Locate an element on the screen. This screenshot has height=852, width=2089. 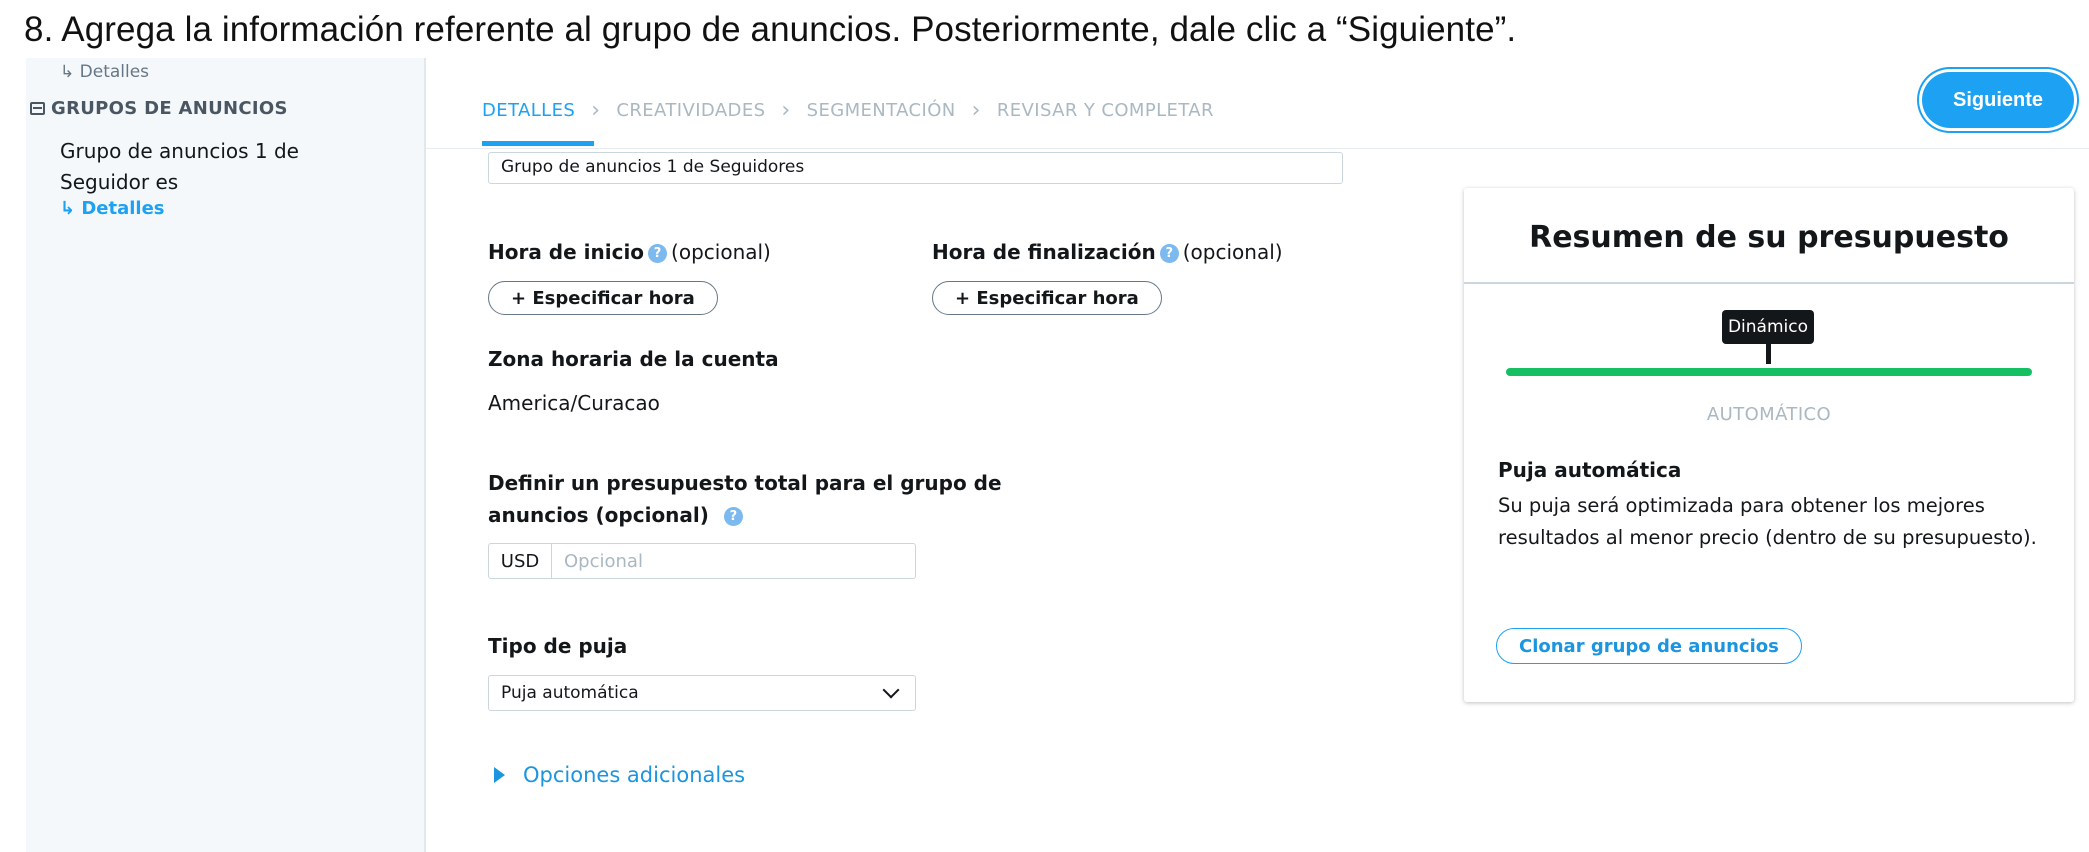
summary-divider is located at coordinates (1769, 283).